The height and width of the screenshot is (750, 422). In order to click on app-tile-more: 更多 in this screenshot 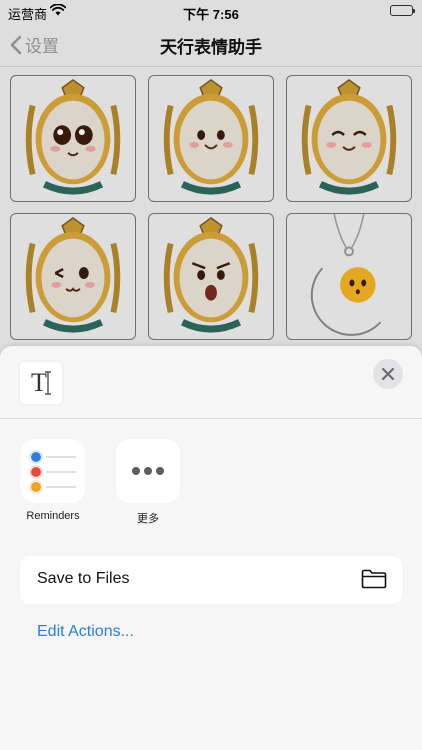, I will do `click(148, 482)`.